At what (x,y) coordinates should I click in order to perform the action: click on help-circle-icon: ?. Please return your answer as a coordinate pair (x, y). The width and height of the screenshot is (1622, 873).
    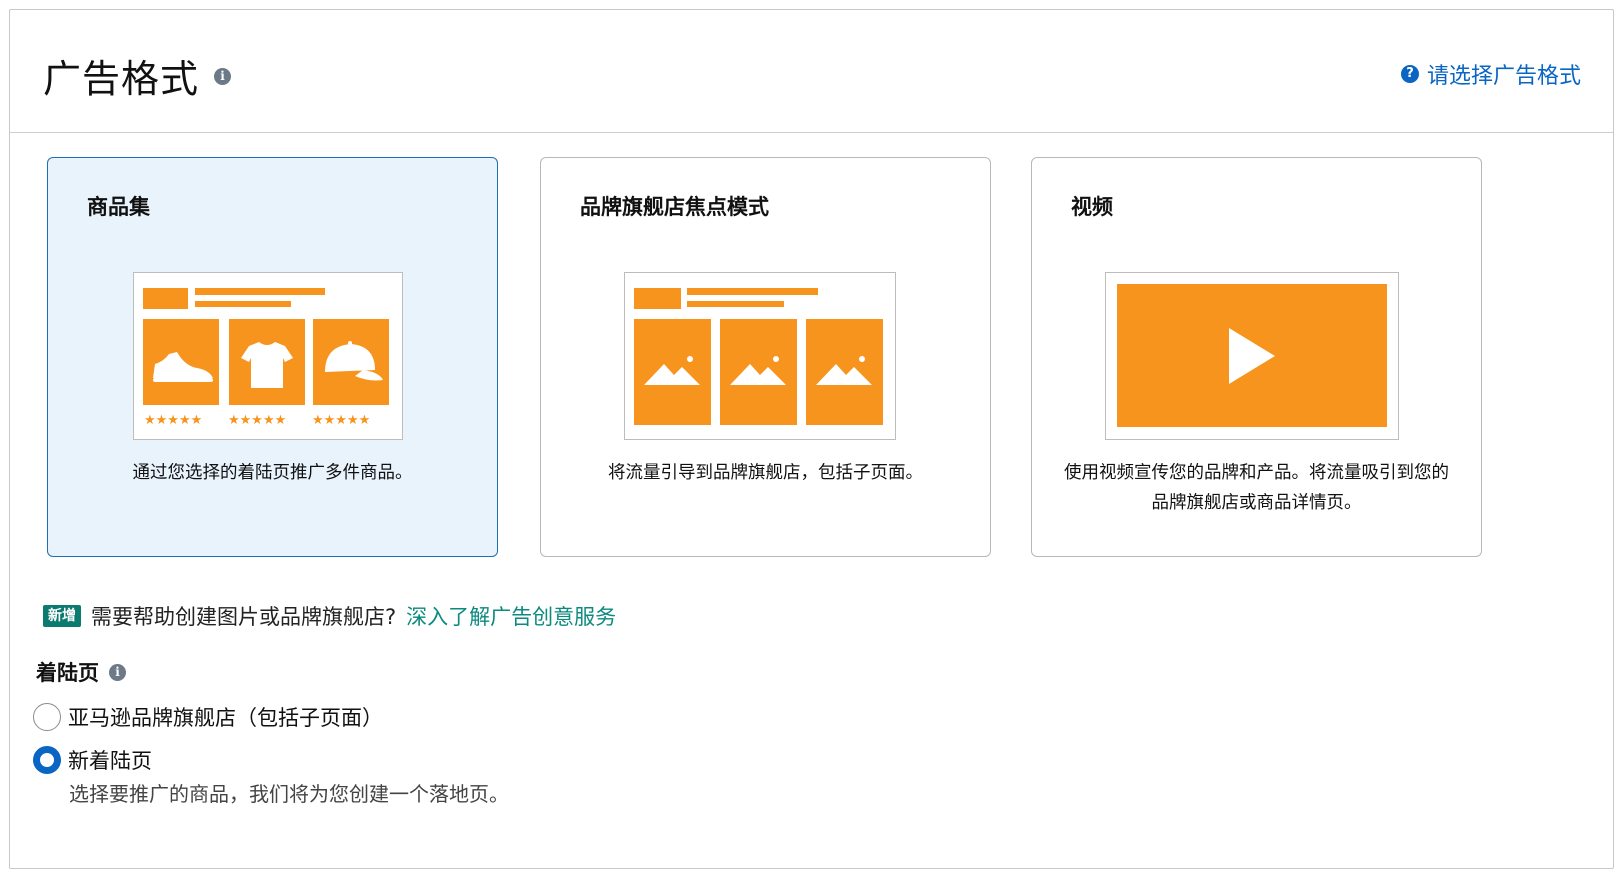
    Looking at the image, I should click on (1409, 74).